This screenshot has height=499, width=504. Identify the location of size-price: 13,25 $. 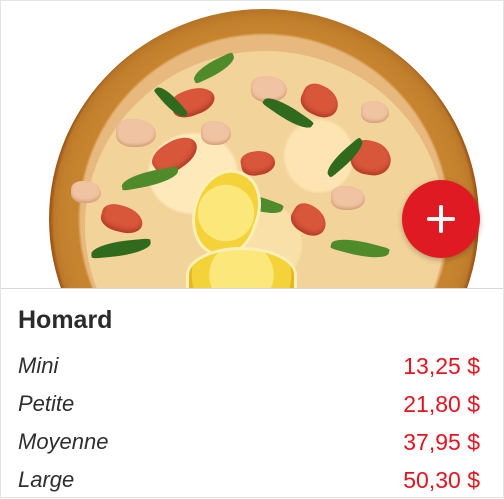
(441, 365).